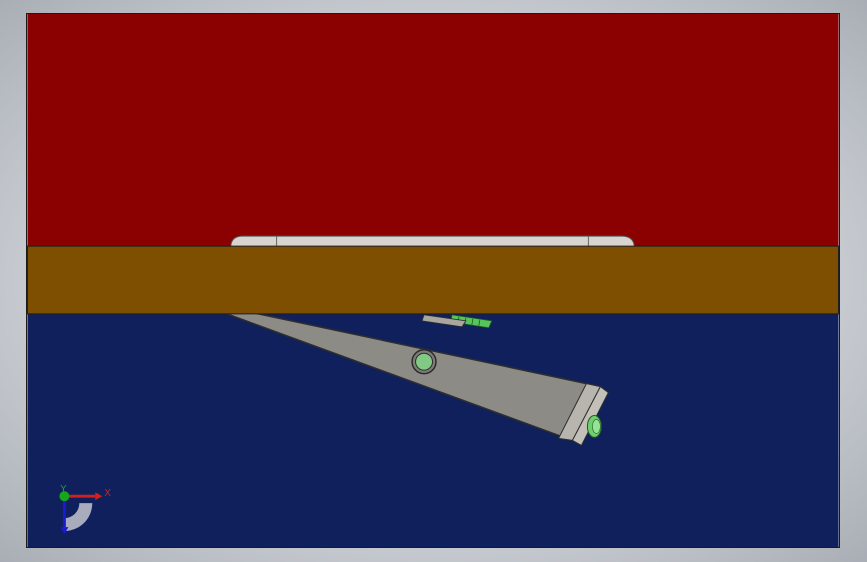  I want to click on middle-bar, so click(433, 280).